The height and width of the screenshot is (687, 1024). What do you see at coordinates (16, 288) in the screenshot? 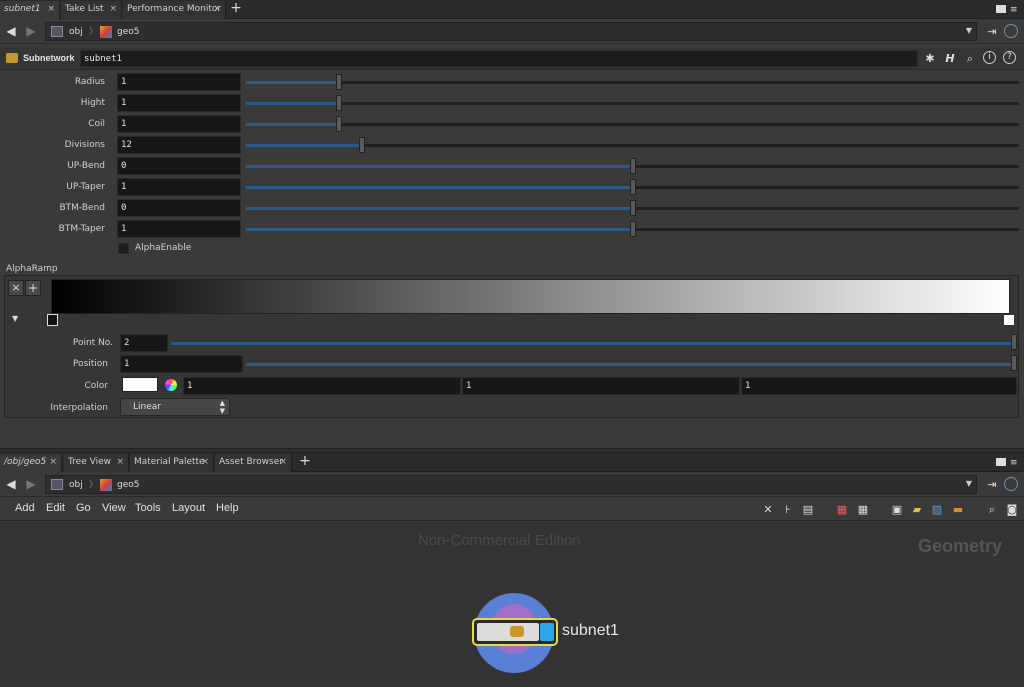
I see `remove-point-button: ×` at bounding box center [16, 288].